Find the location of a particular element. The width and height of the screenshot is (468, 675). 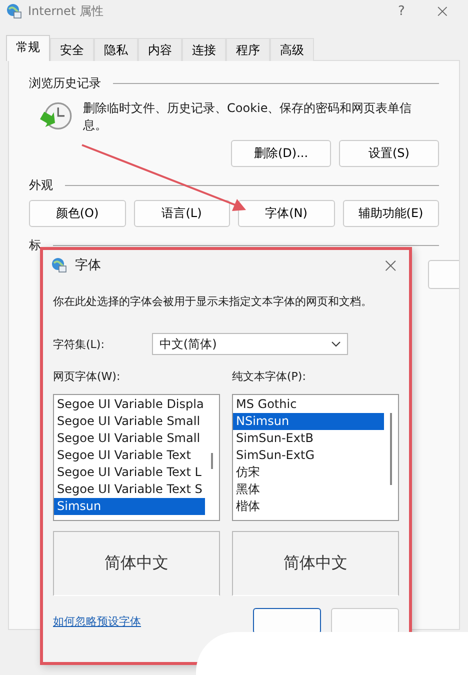

font-item: Segoe UI Variable Displa is located at coordinates (129, 404).